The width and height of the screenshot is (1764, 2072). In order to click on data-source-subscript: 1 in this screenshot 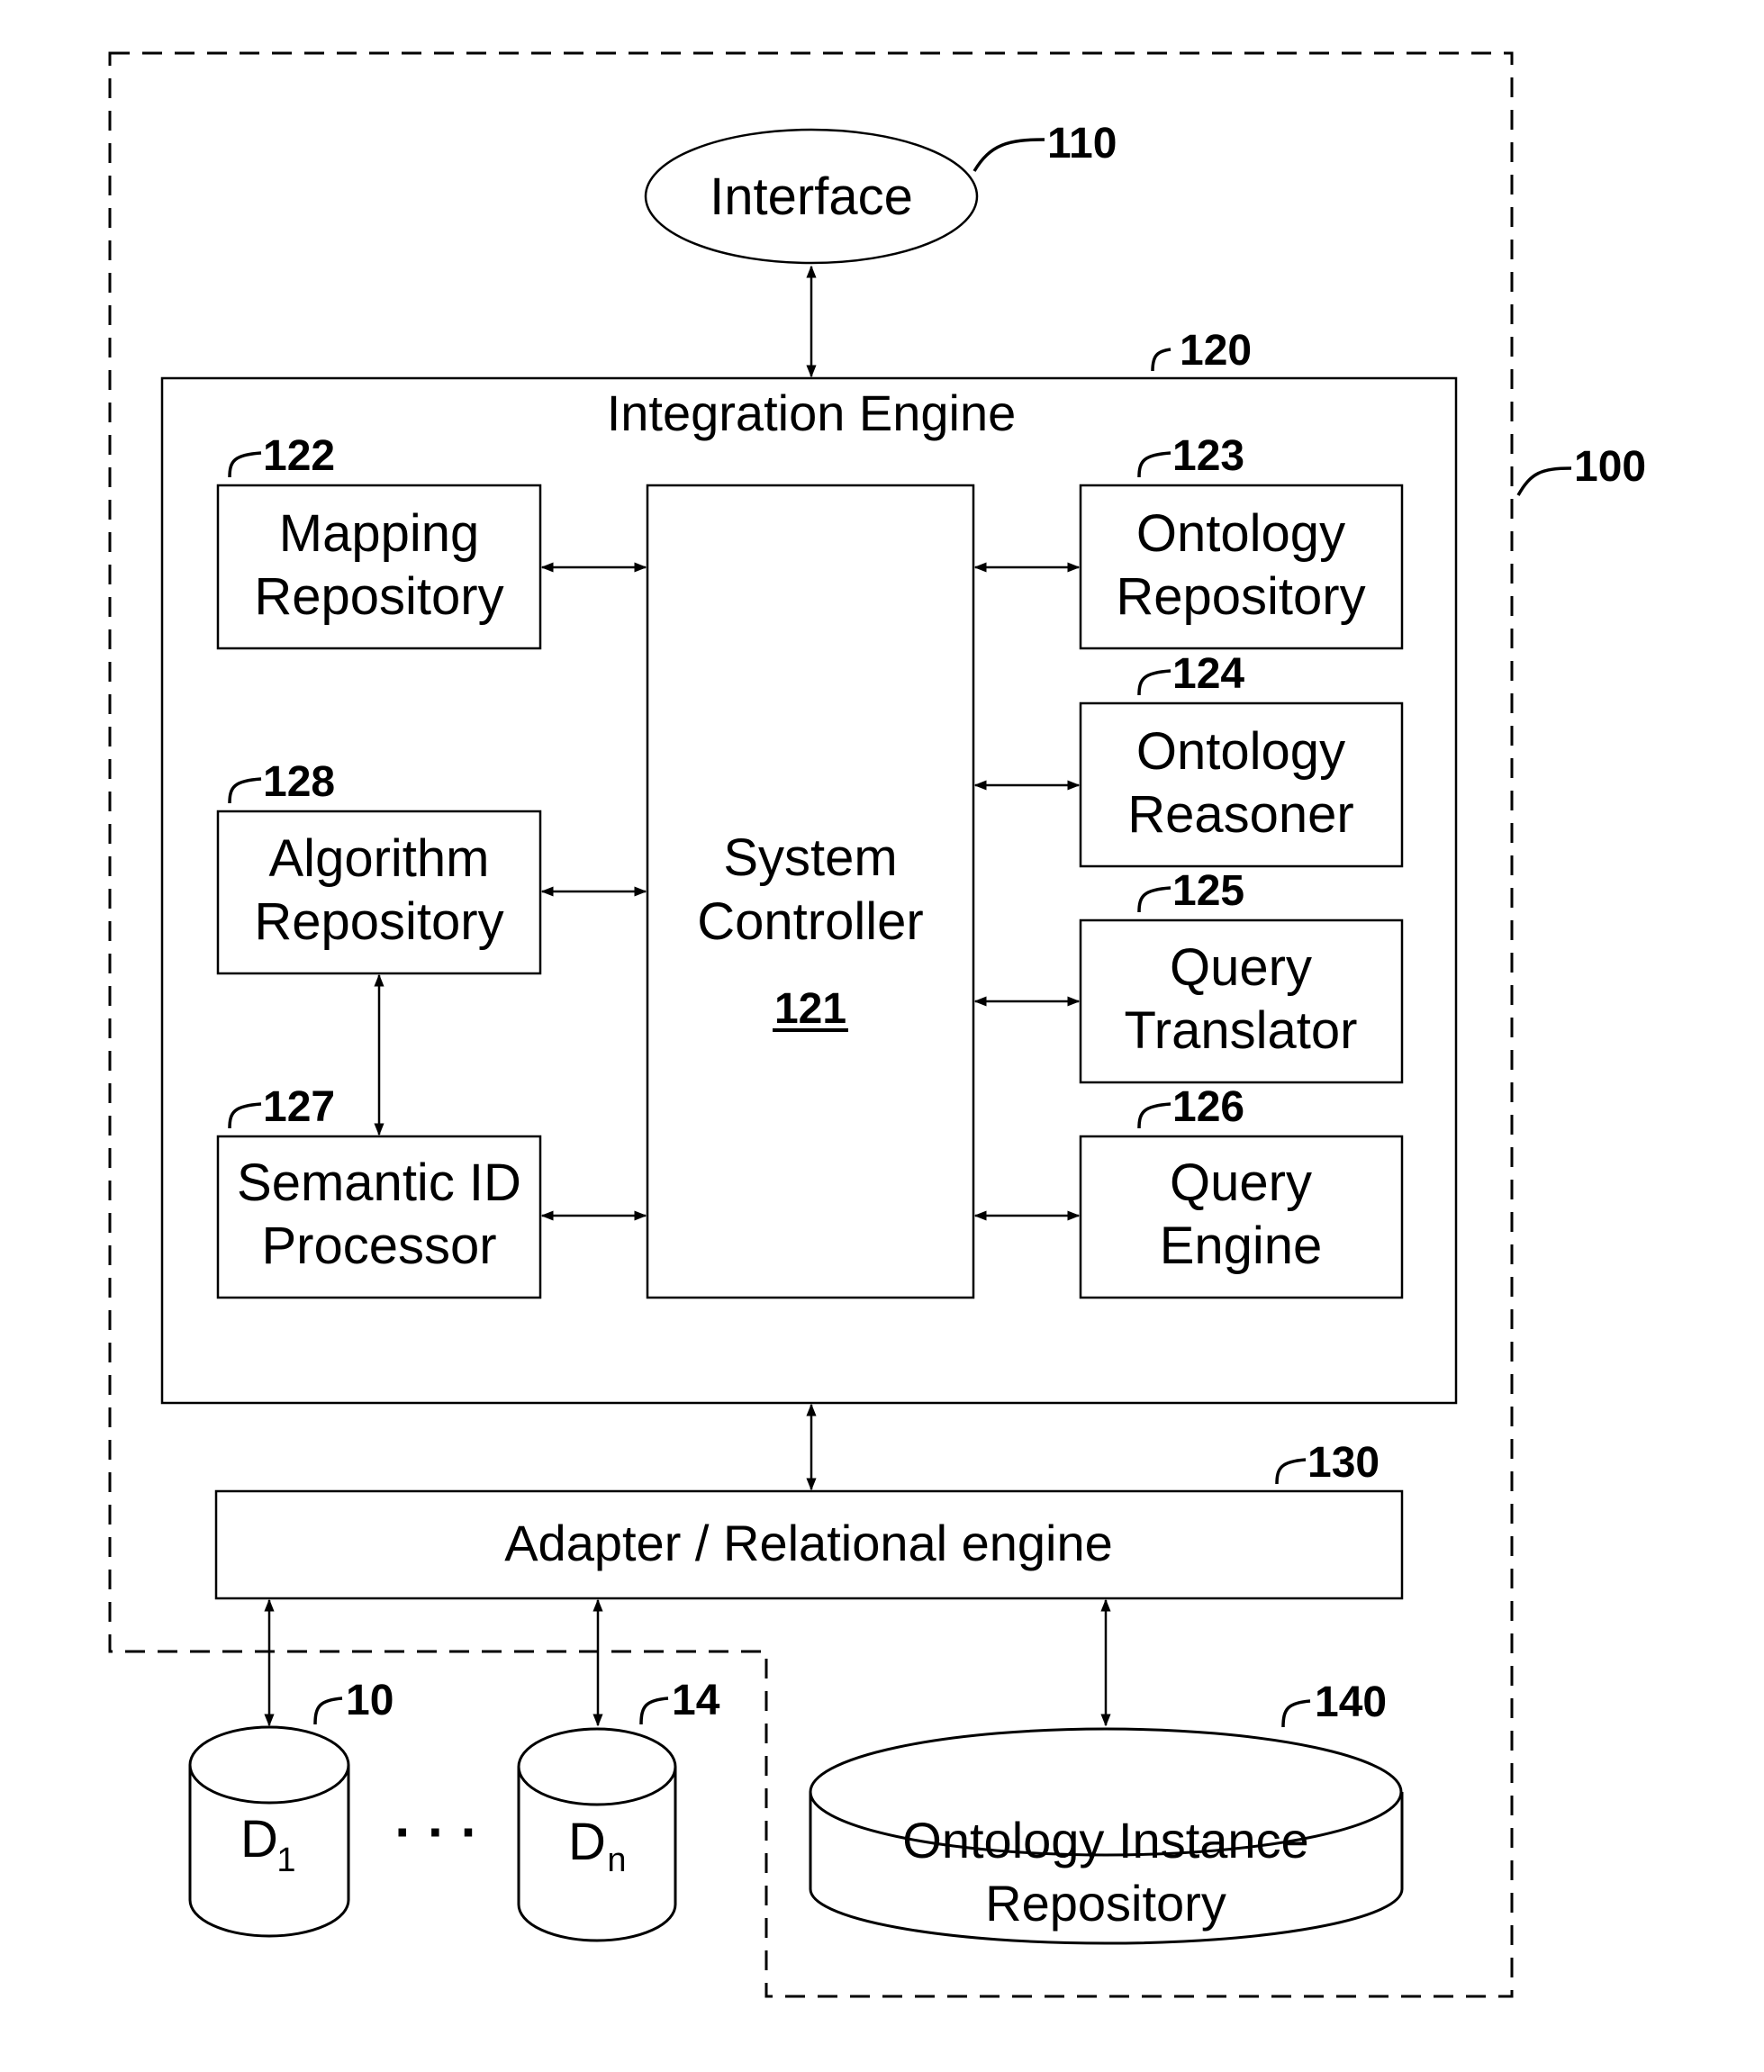, I will do `click(285, 1860)`.